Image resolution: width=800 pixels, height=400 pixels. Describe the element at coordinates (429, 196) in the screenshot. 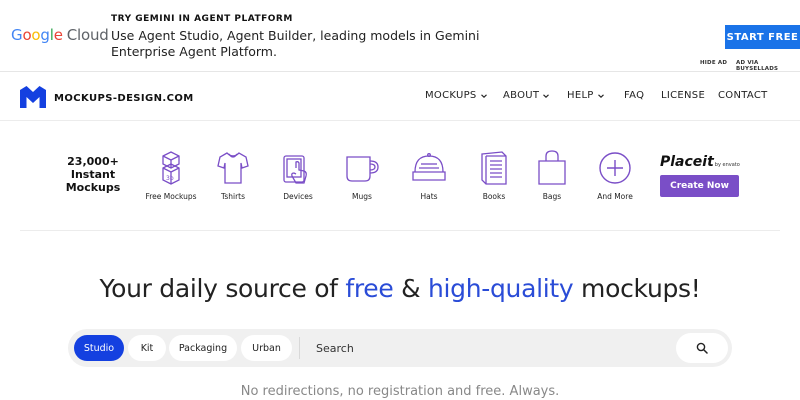

I see `category-label: Hats` at that location.